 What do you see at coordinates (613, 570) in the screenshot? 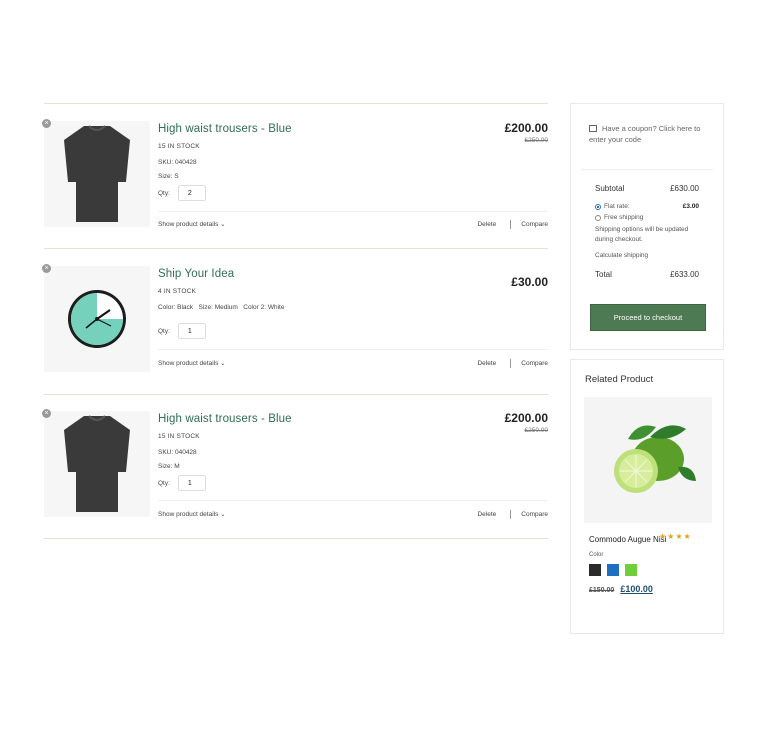
I see `swatch-blue` at bounding box center [613, 570].